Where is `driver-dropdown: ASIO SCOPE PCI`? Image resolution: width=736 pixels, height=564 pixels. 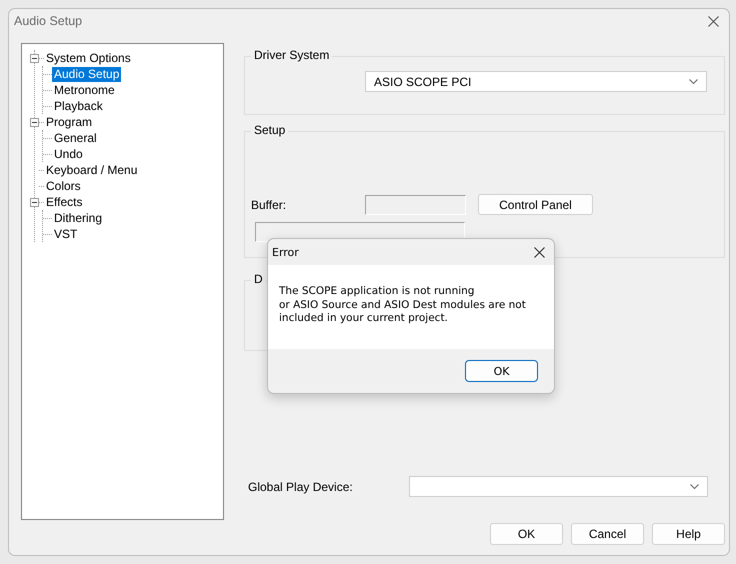
driver-dropdown: ASIO SCOPE PCI is located at coordinates (536, 81).